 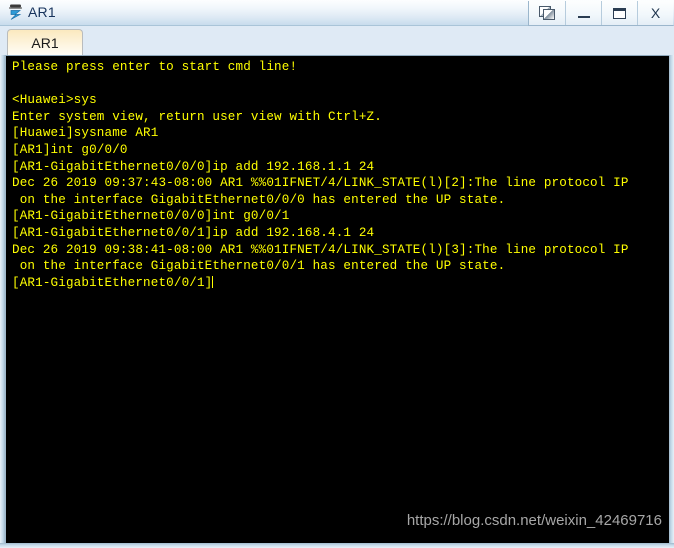 I want to click on window-controls: X, so click(x=600, y=13).